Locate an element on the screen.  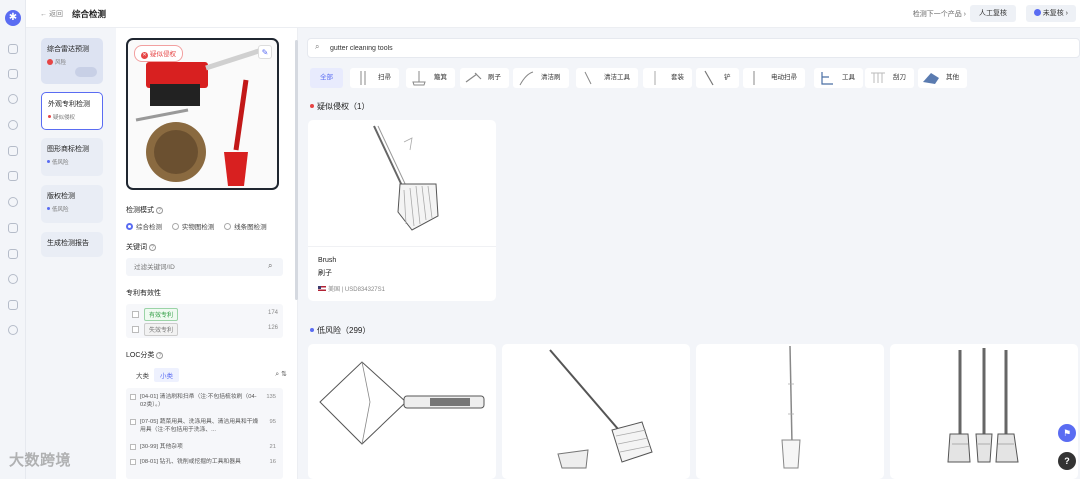
dustpan-thumb-icon is located at coordinates (419, 78).